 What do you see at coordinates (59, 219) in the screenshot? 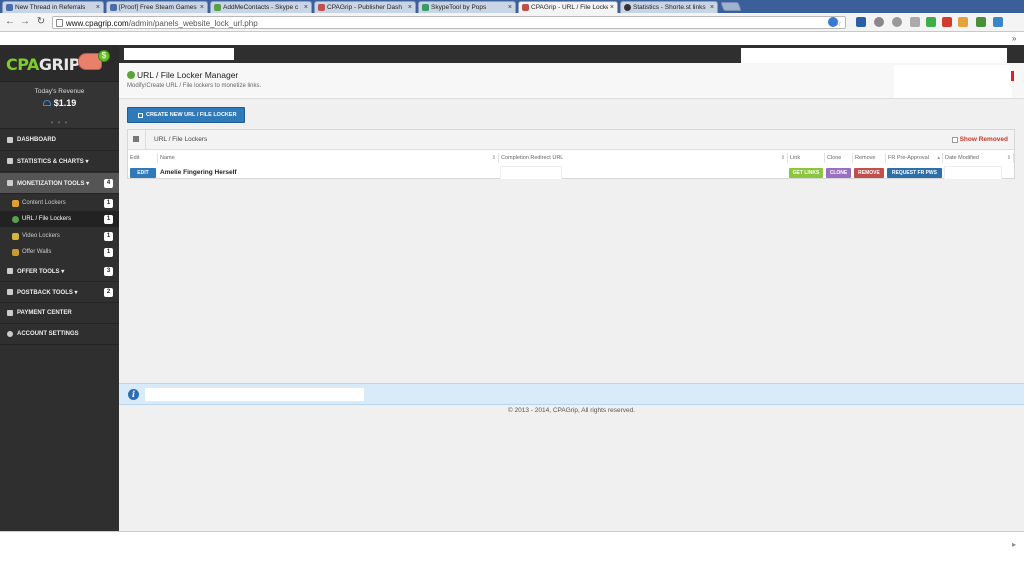
I see `subnav-url-file-lockers: URL / File Lockers 1` at bounding box center [59, 219].